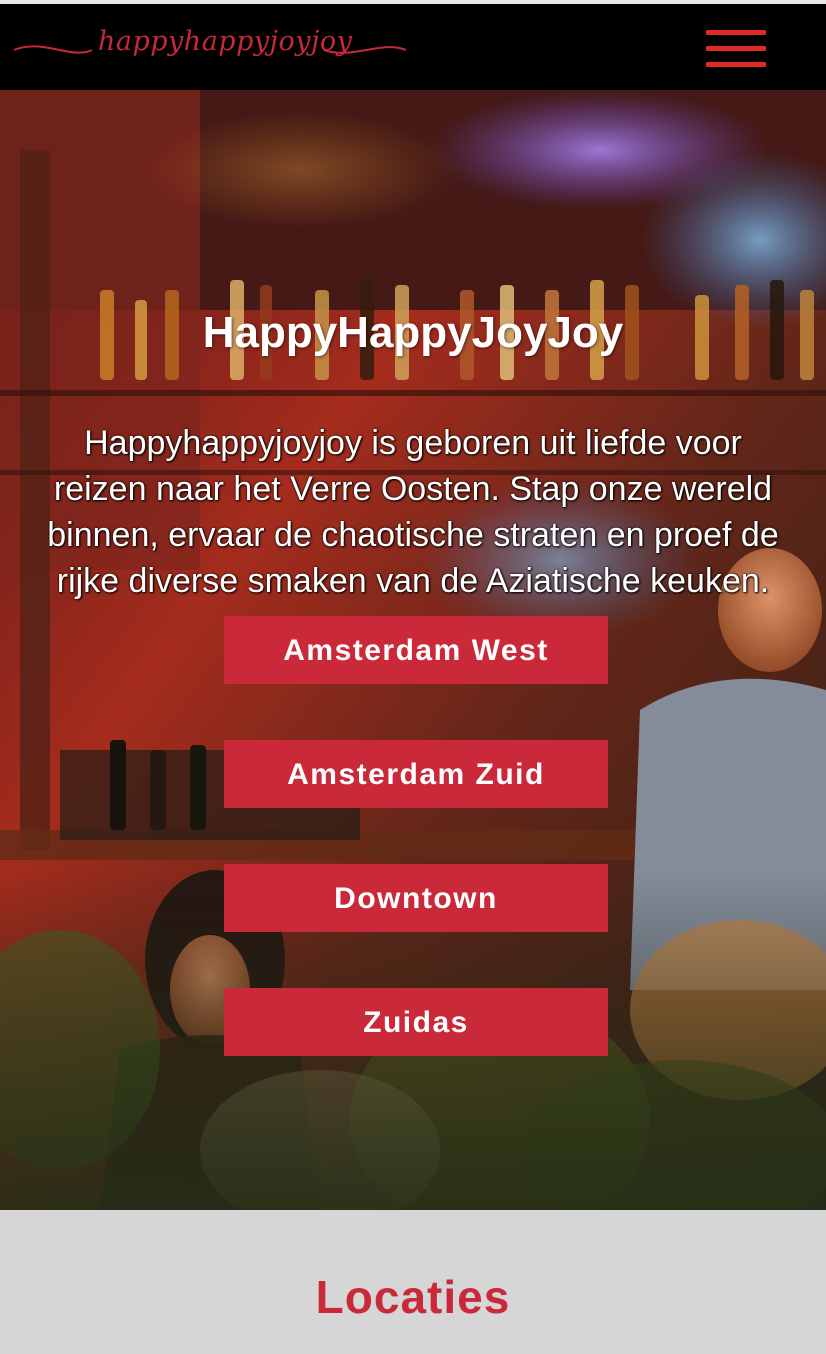  I want to click on hero-title: HappyHappyJoyJoy, so click(413, 332).